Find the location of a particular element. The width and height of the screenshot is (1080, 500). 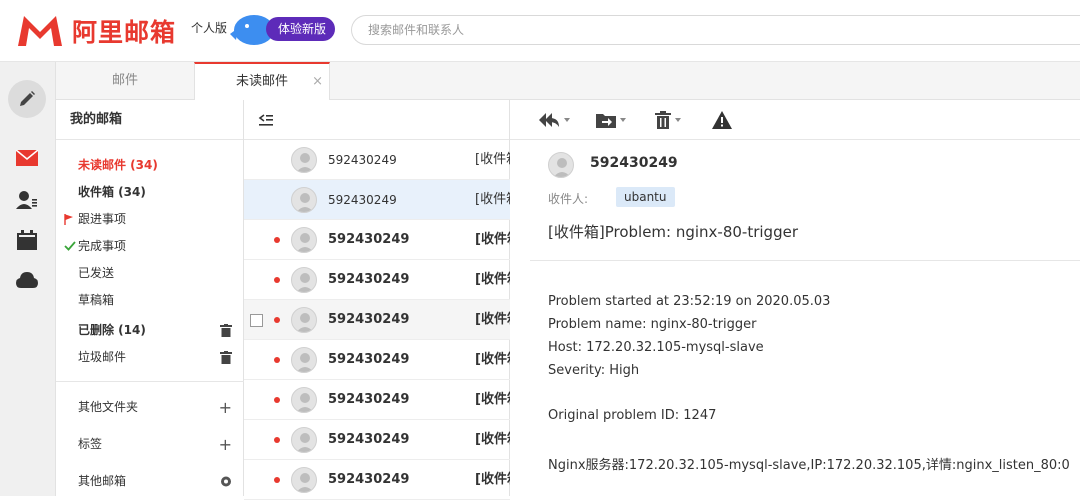

group-other-folders: 其他文件夹 + is located at coordinates (150, 407).